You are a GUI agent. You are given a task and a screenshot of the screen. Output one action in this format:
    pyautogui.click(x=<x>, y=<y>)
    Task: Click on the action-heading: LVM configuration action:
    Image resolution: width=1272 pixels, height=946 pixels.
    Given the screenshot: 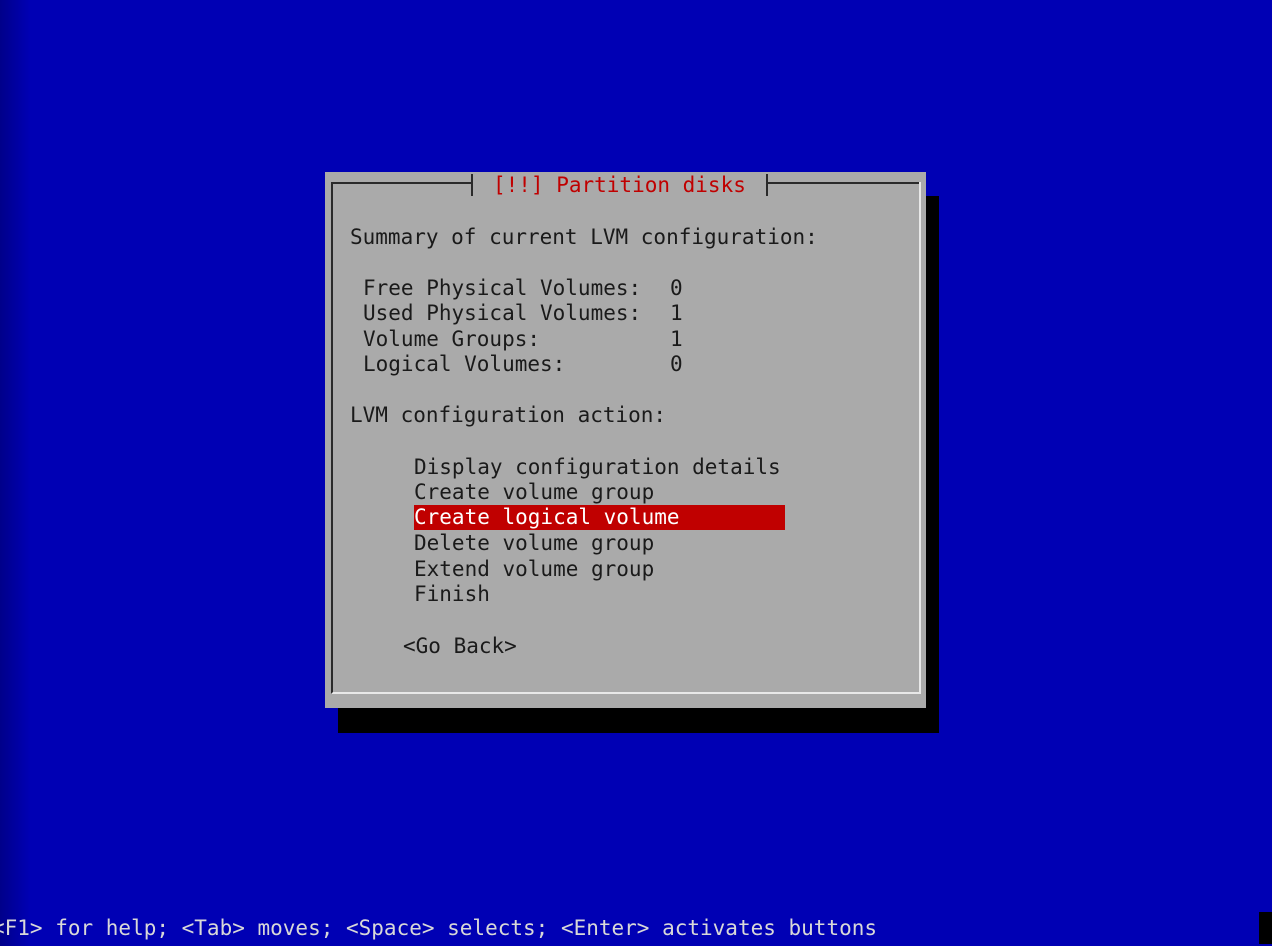 What is the action you would take?
    pyautogui.click(x=508, y=415)
    